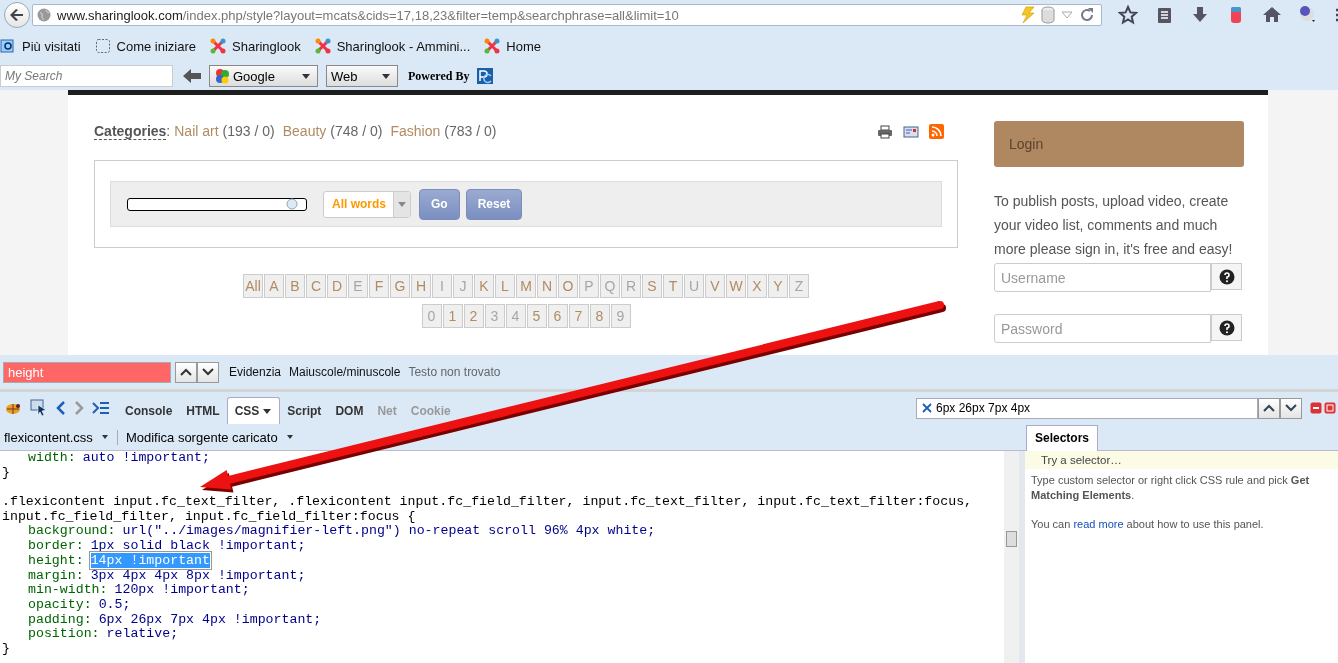 This screenshot has height=663, width=1338. I want to click on css-value: 3px 4px 4px 8px !important;, so click(198, 575).